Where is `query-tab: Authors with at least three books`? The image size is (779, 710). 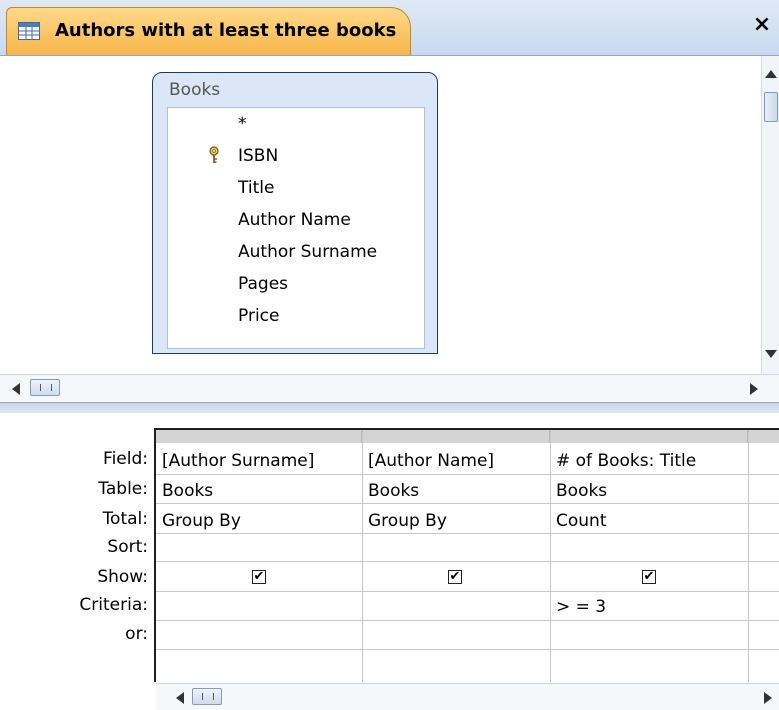
query-tab: Authors with at least three books is located at coordinates (208, 31).